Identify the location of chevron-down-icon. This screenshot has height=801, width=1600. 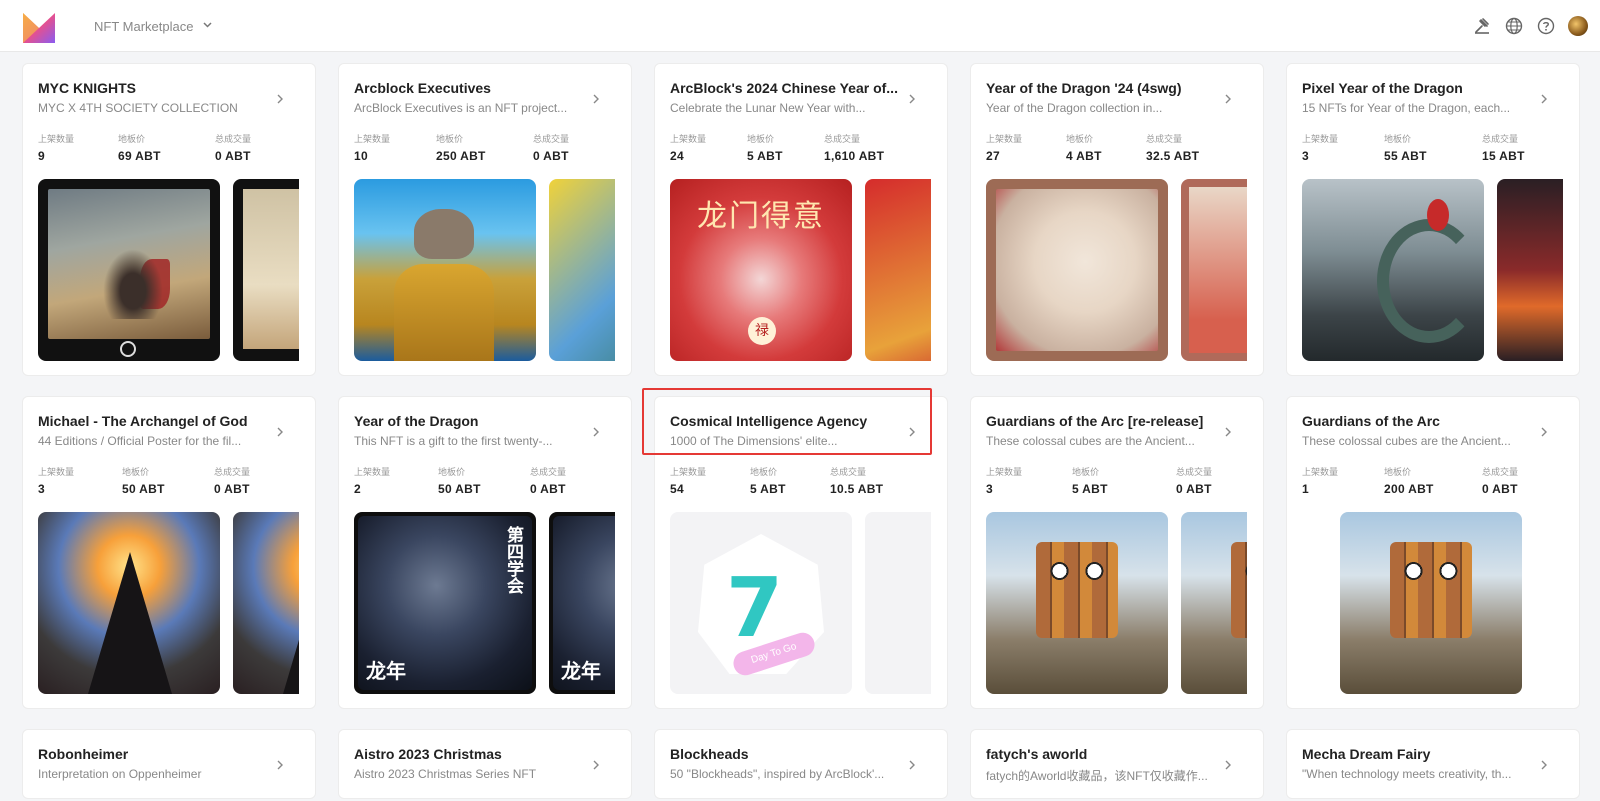
(207, 25).